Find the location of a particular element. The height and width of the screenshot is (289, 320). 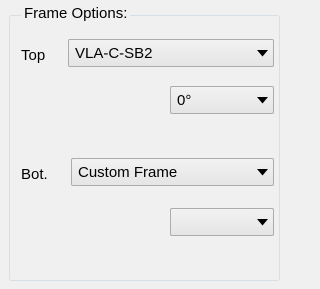

bottom-label: Bot. is located at coordinates (34, 174).